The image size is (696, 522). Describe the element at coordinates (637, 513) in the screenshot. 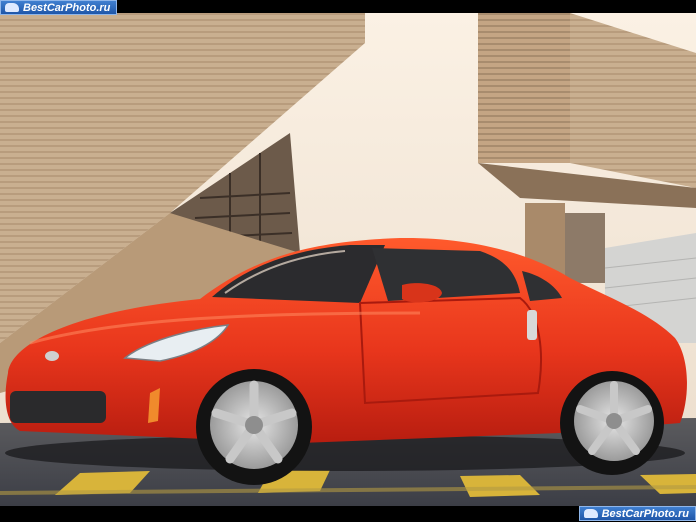

I see `watermark-bottom: BestCarPhoto.ru` at that location.